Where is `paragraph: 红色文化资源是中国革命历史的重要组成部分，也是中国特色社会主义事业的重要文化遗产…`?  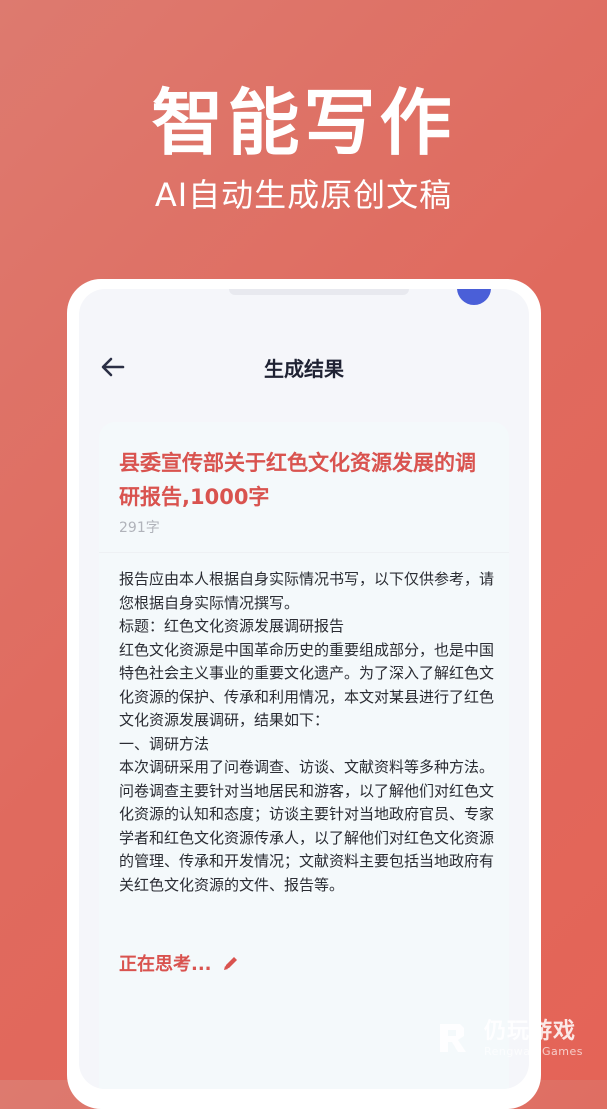 paragraph: 红色文化资源是中国革命历史的重要组成部分，也是中国特色社会主义事业的重要文化遗产… is located at coordinates (307, 685).